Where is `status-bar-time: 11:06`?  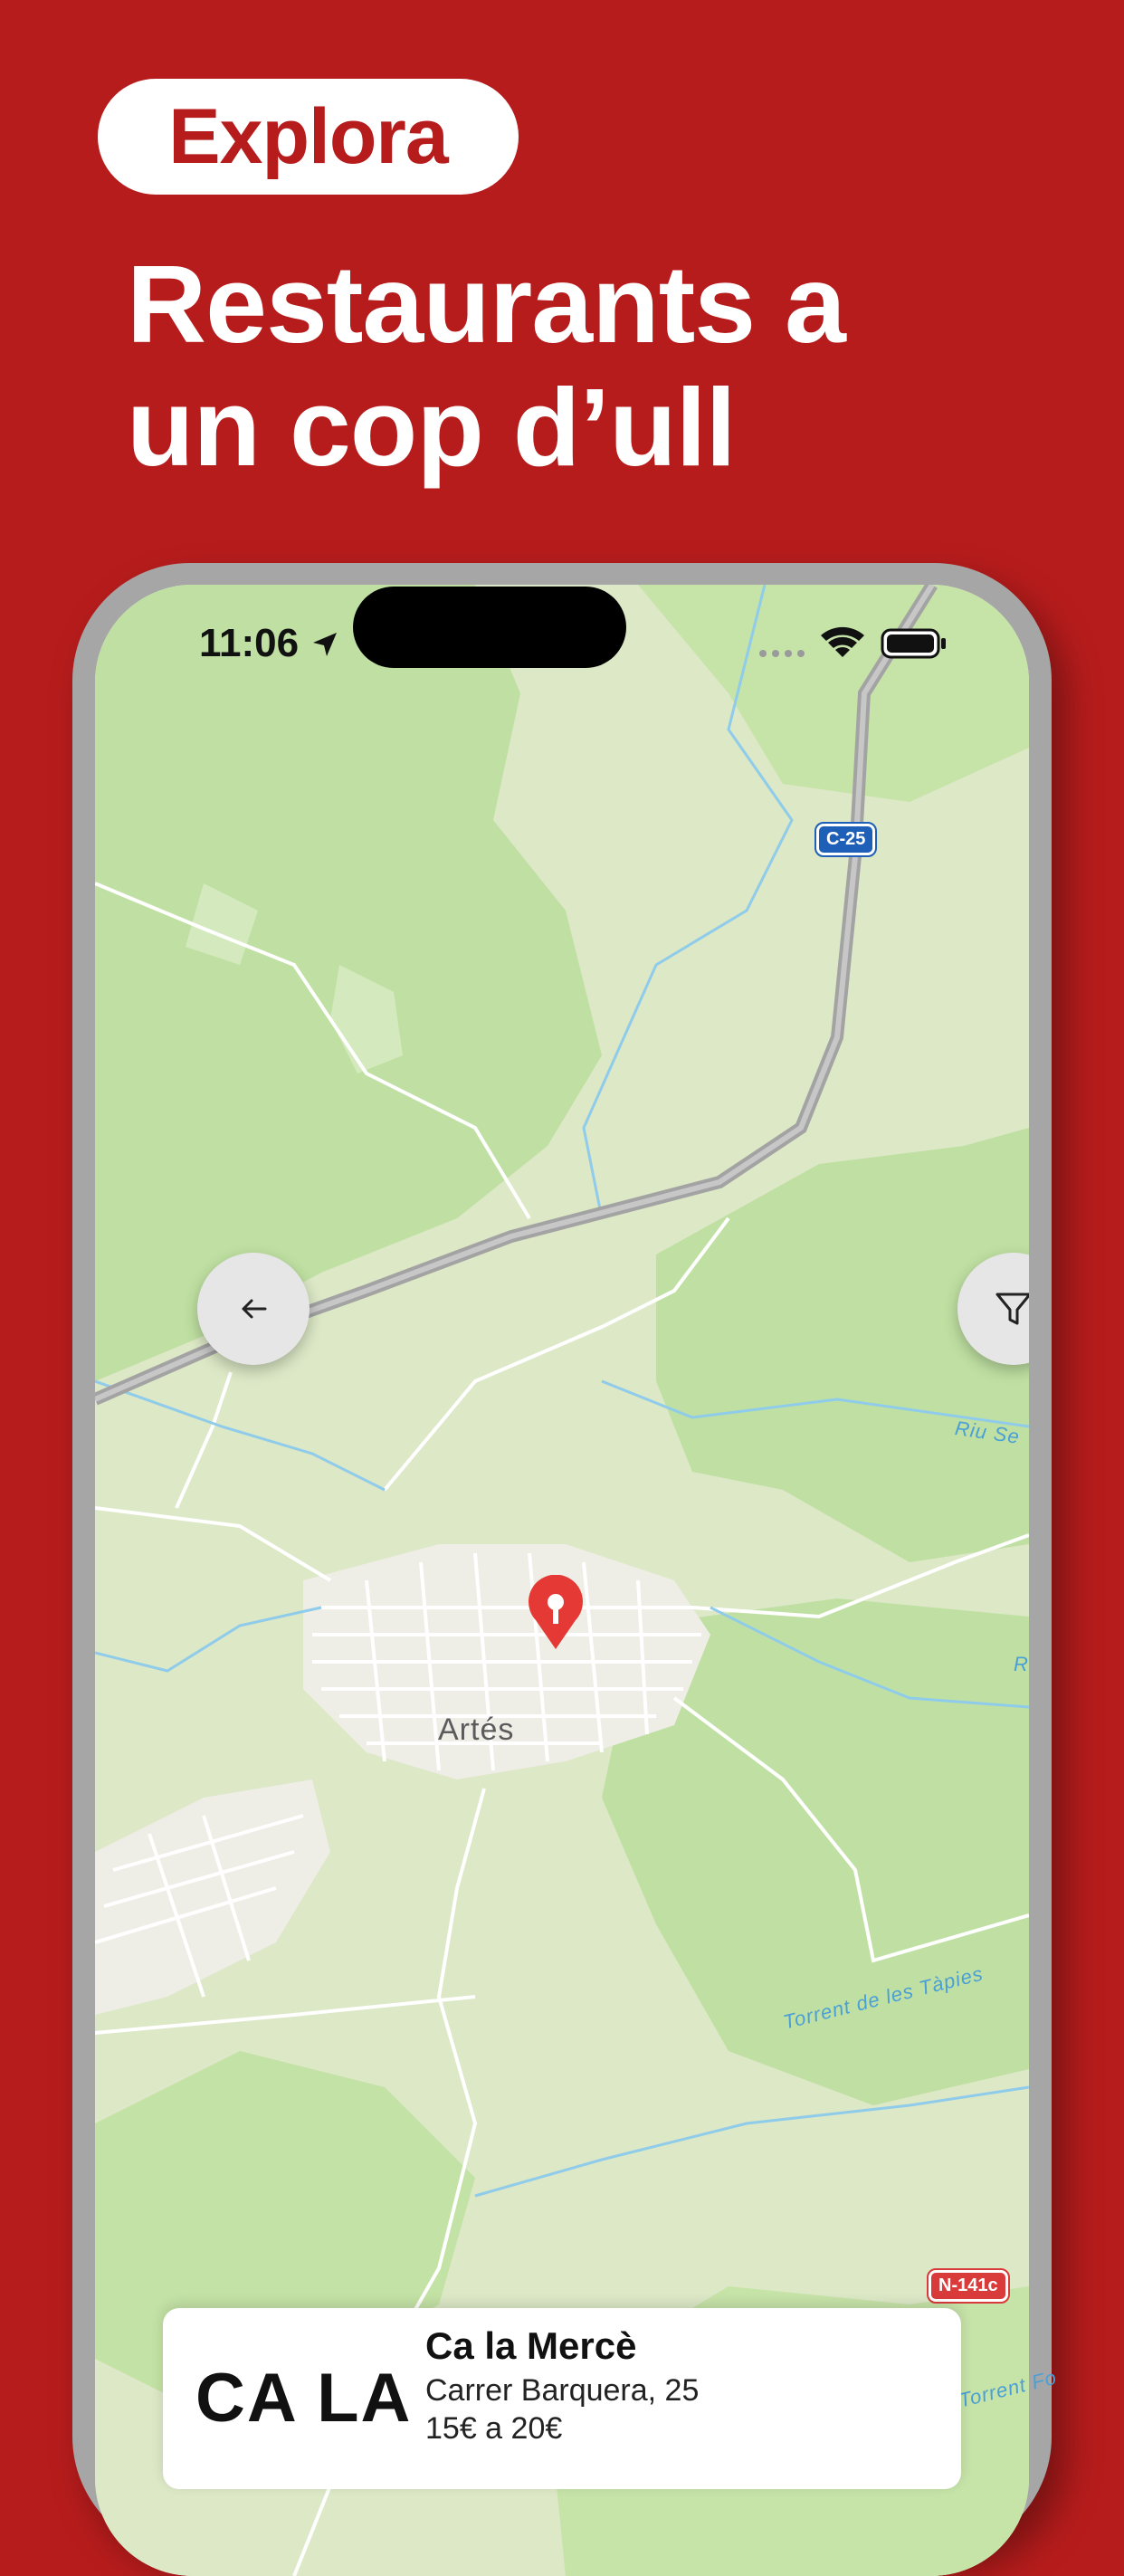 status-bar-time: 11:06 is located at coordinates (269, 643).